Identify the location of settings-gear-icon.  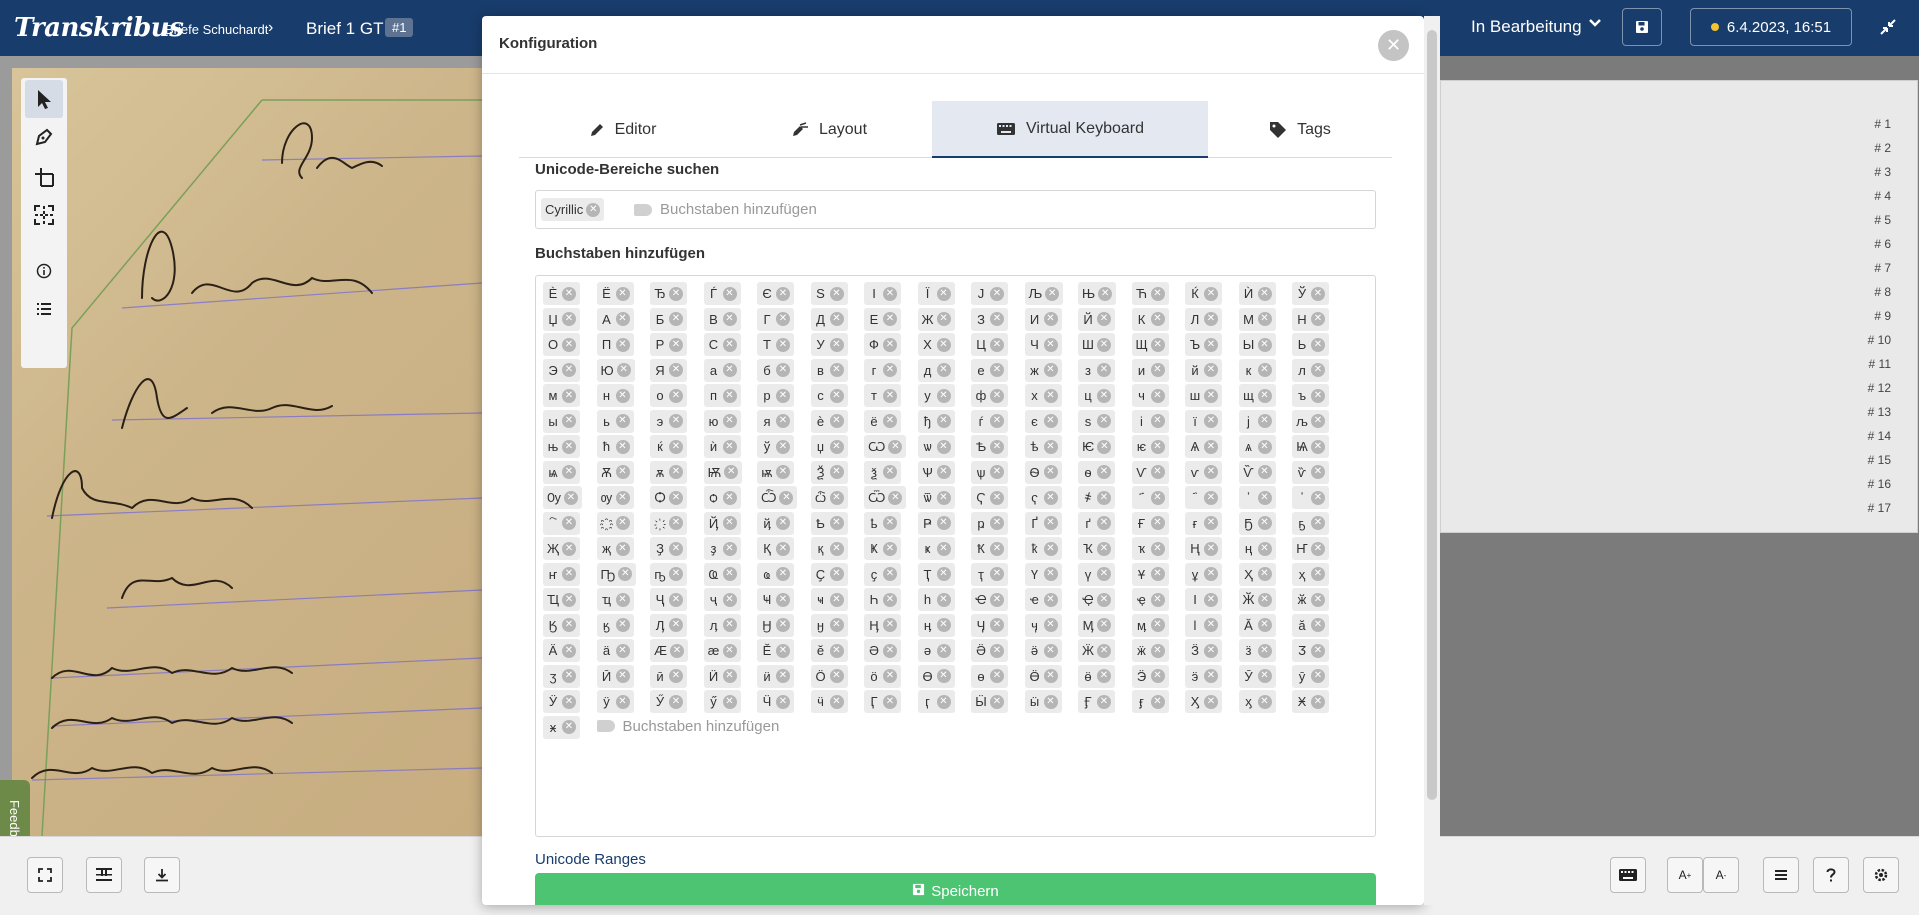
(1881, 875).